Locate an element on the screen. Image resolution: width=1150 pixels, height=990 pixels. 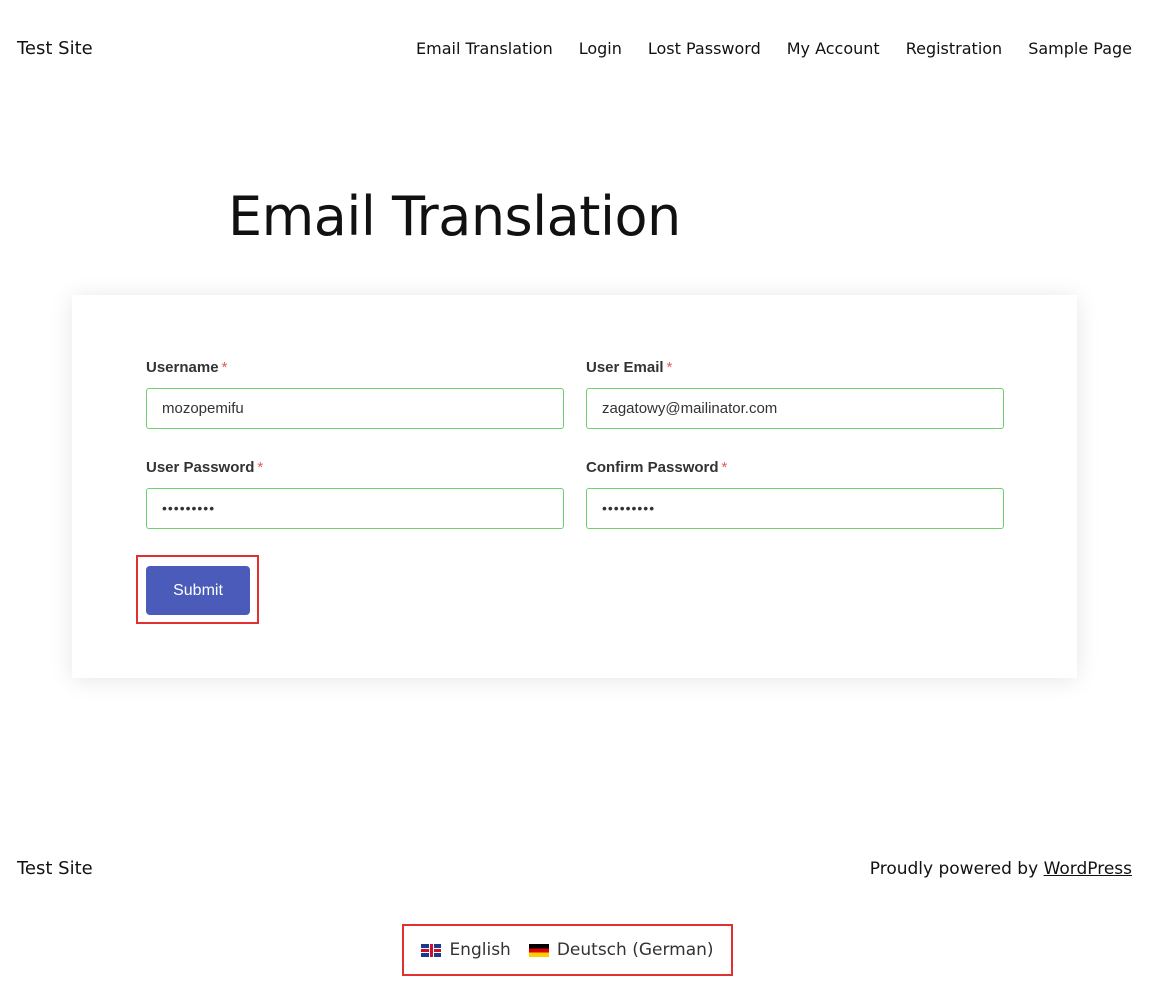
language-label: English is located at coordinates (480, 950).